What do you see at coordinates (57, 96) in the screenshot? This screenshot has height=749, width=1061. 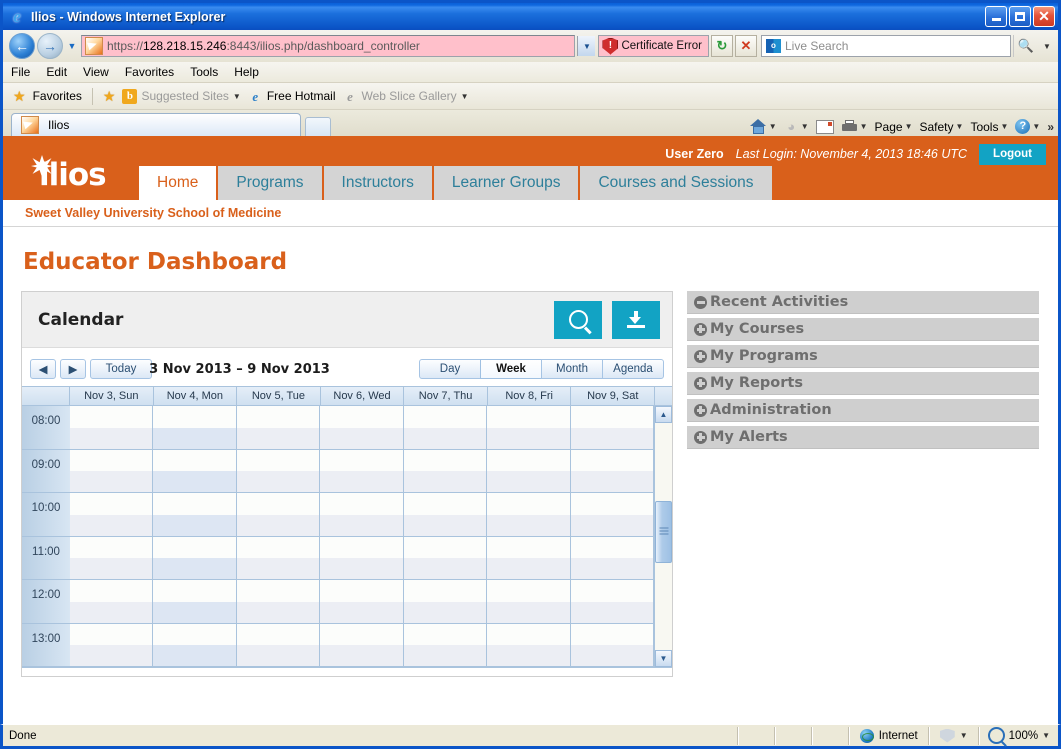 I see `favorites-button-label: Favorites` at bounding box center [57, 96].